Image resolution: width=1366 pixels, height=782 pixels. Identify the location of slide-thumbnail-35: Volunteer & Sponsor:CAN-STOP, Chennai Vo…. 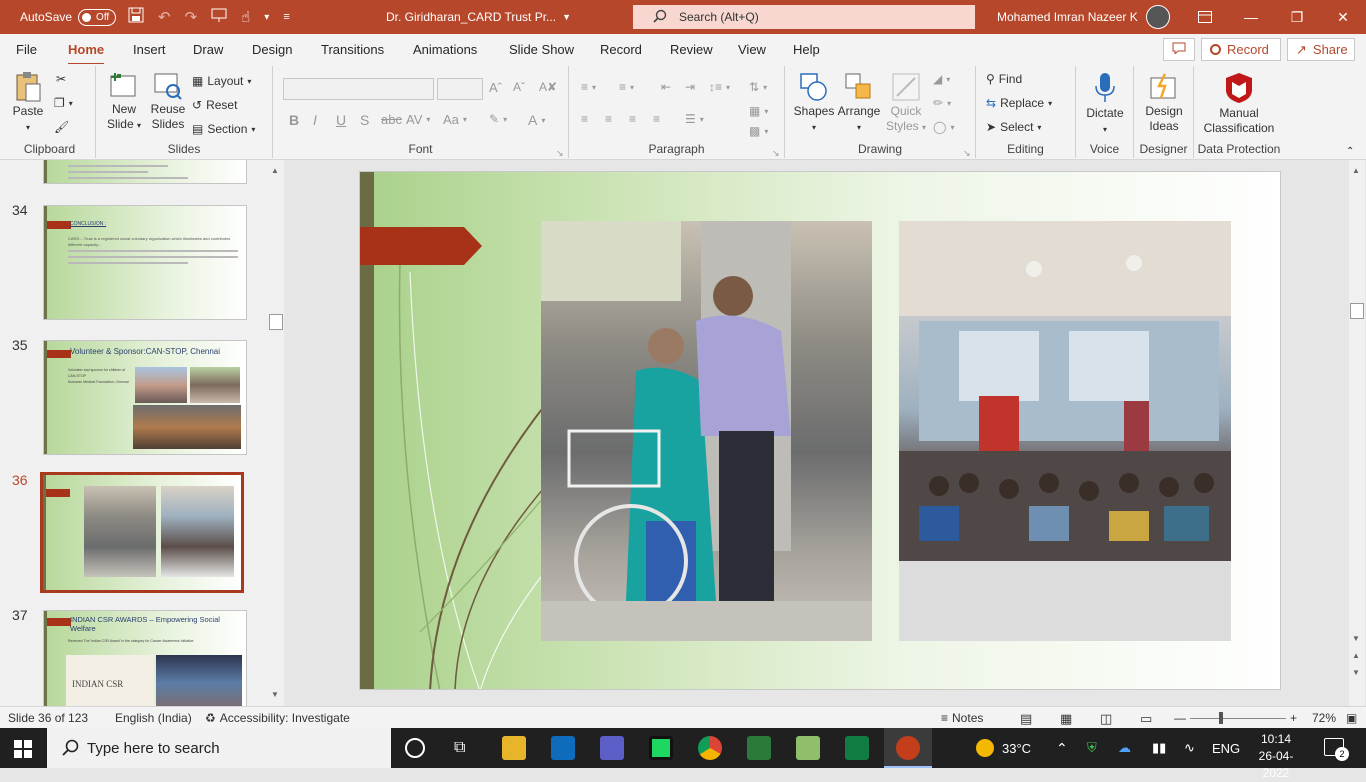
(145, 397).